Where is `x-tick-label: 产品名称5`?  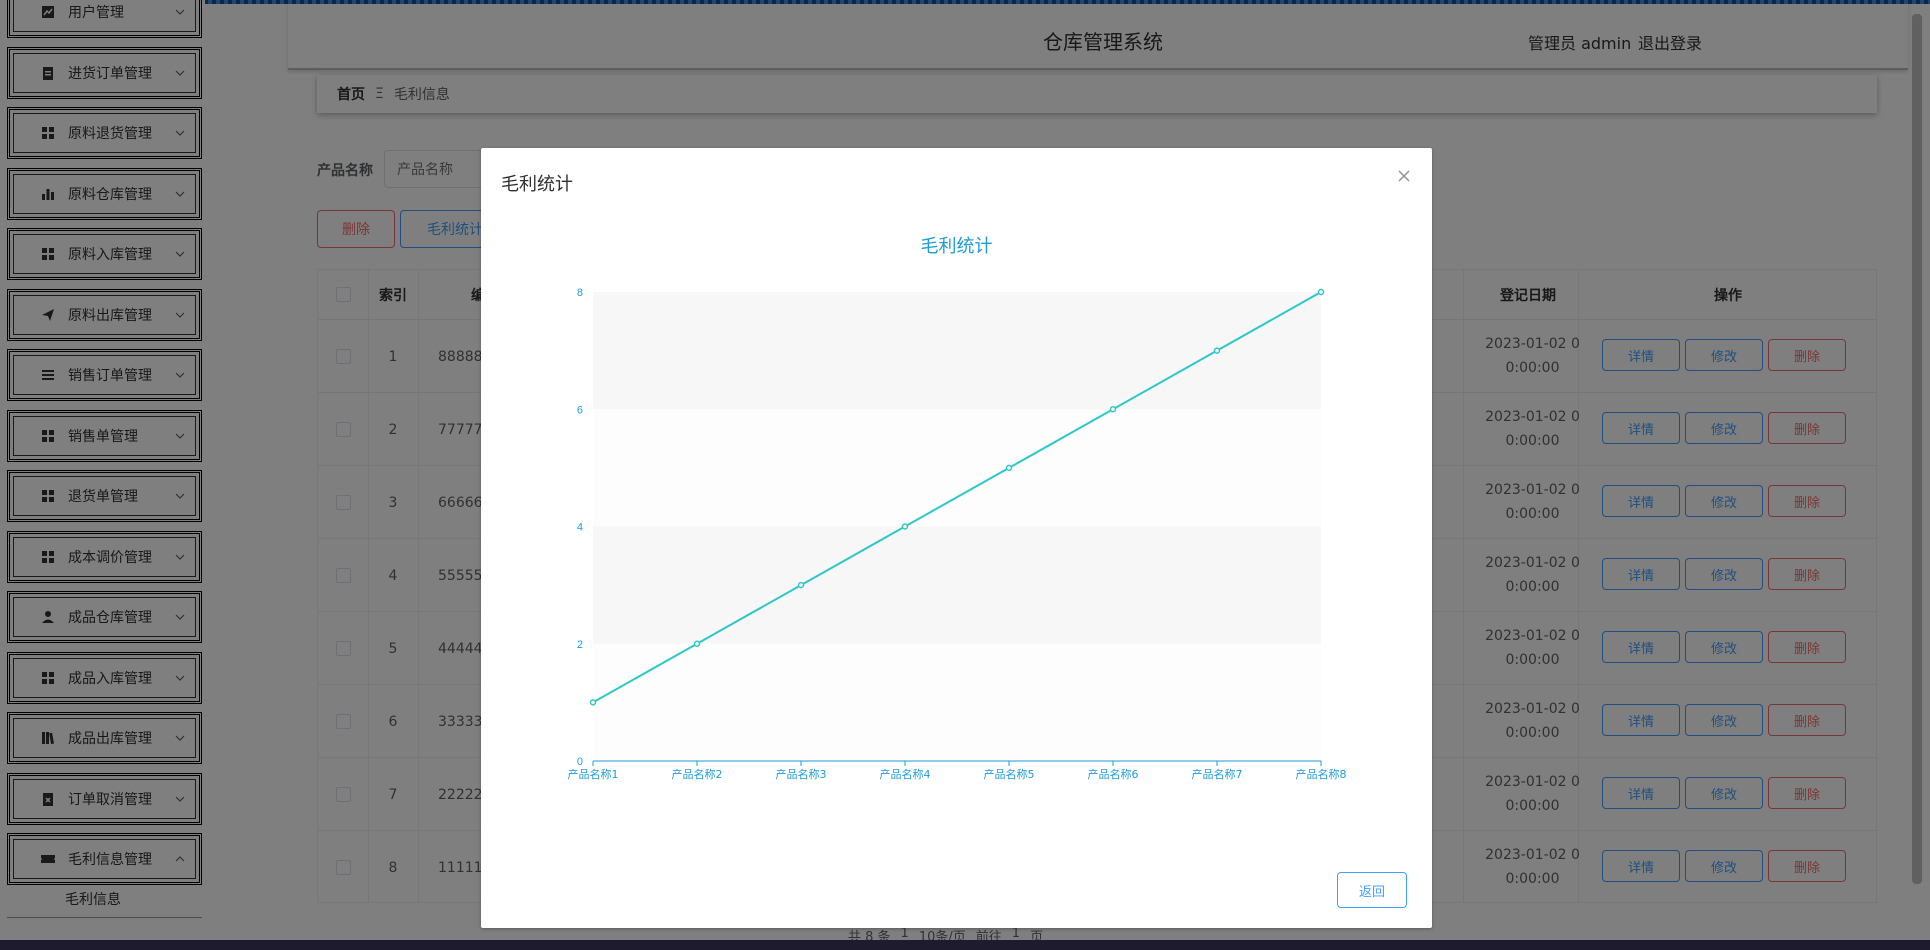
x-tick-label: 产品名称5 is located at coordinates (1009, 774).